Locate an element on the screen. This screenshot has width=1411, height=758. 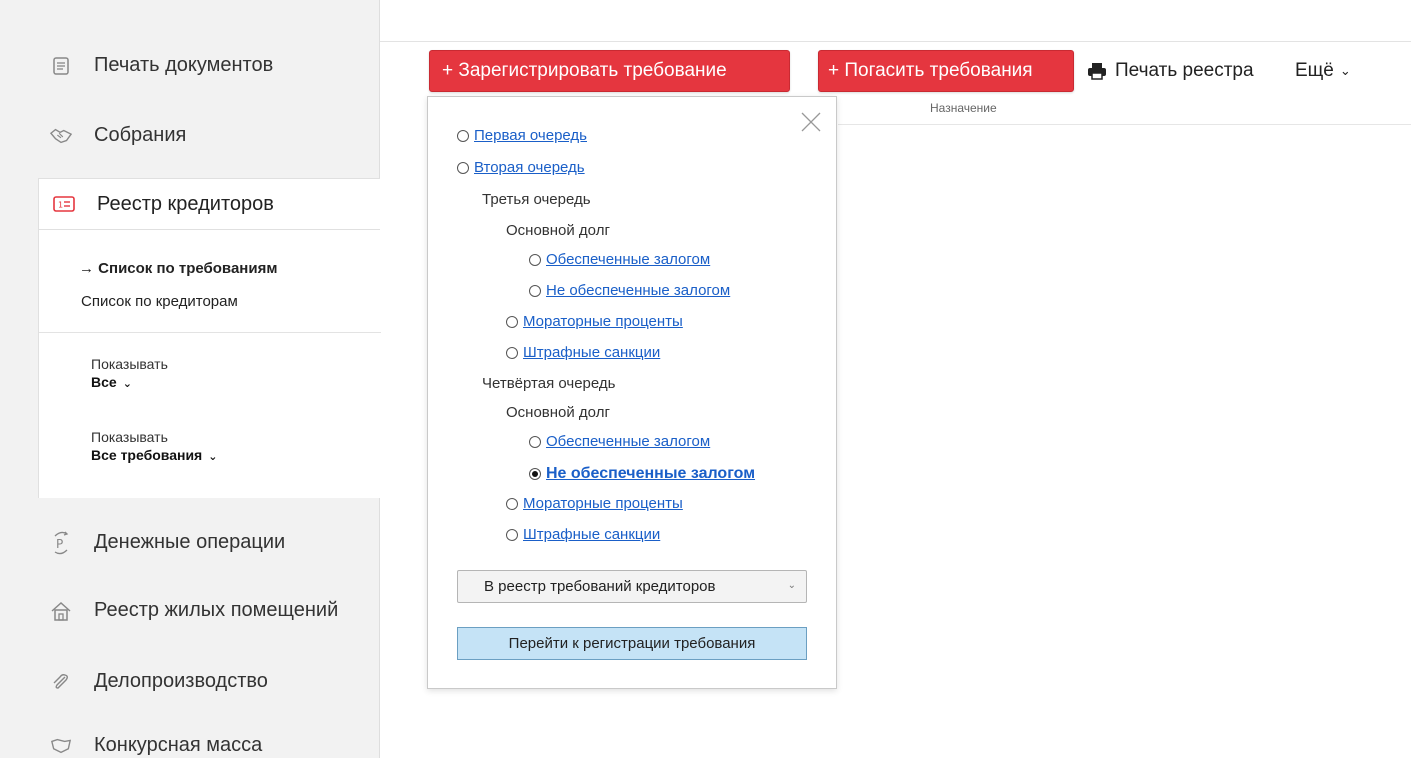
printer-icon is located at coordinates (1097, 71).